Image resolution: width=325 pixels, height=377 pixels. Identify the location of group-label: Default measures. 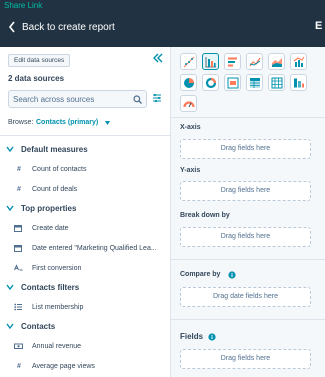
(54, 149).